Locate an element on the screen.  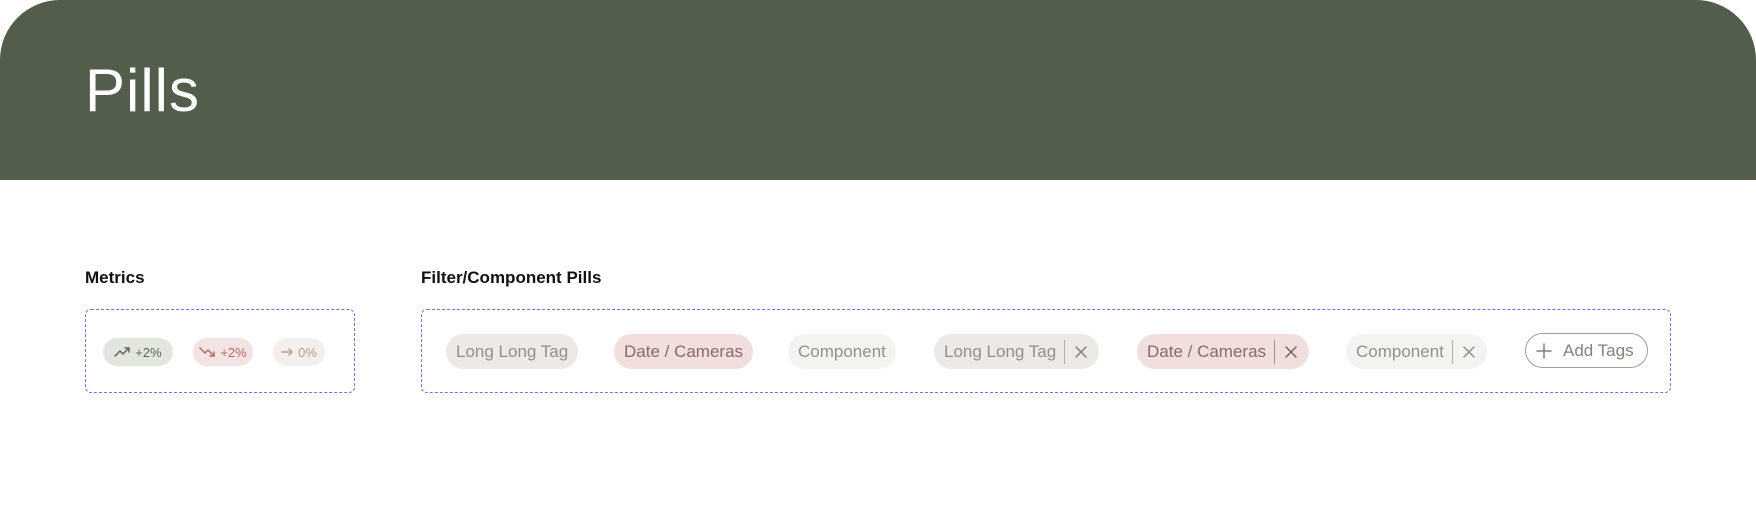
trend-up-icon is located at coordinates (122, 352).